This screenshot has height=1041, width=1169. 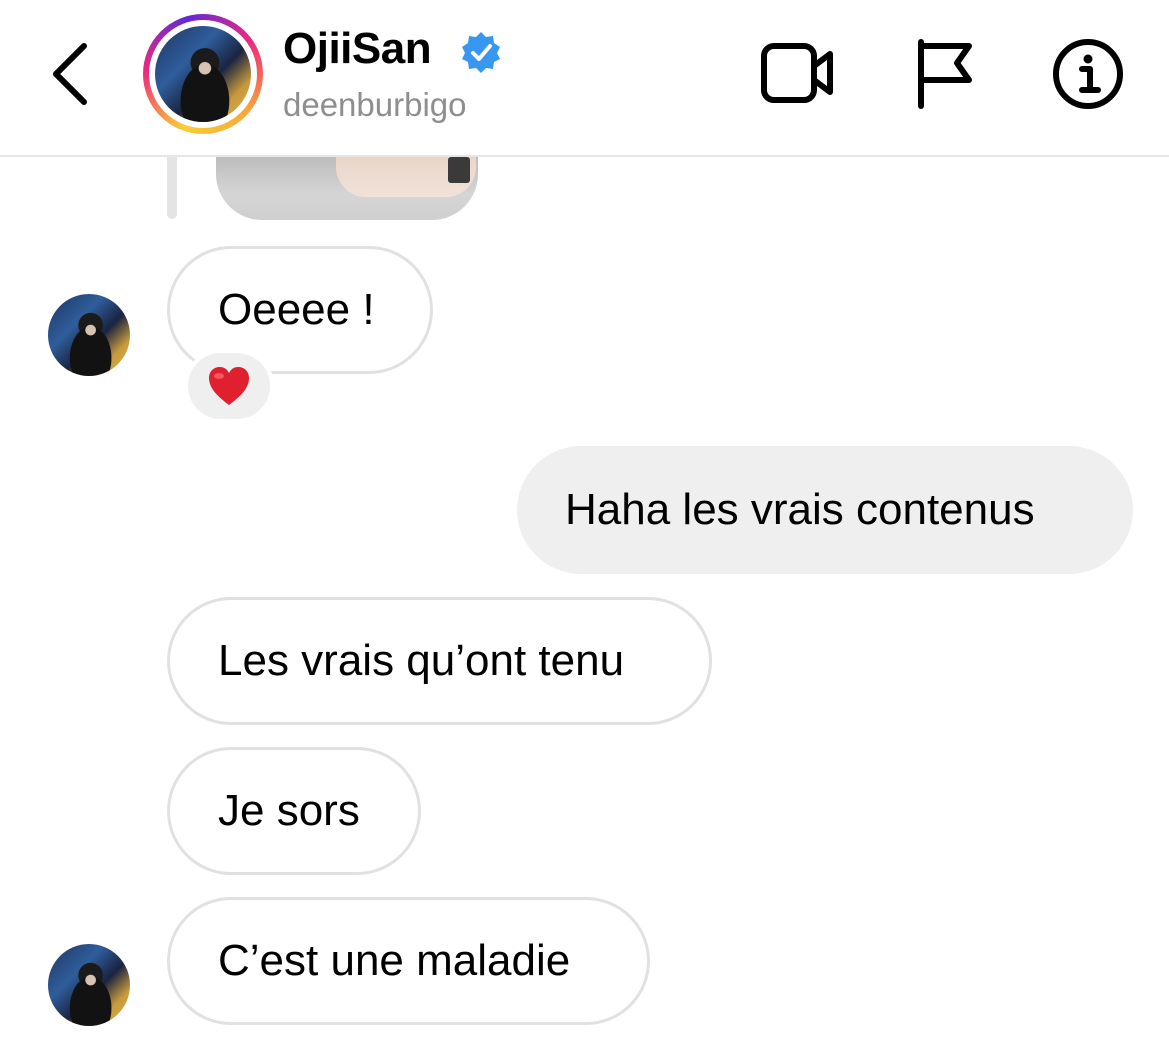 I want to click on flag-icon, so click(x=944, y=74).